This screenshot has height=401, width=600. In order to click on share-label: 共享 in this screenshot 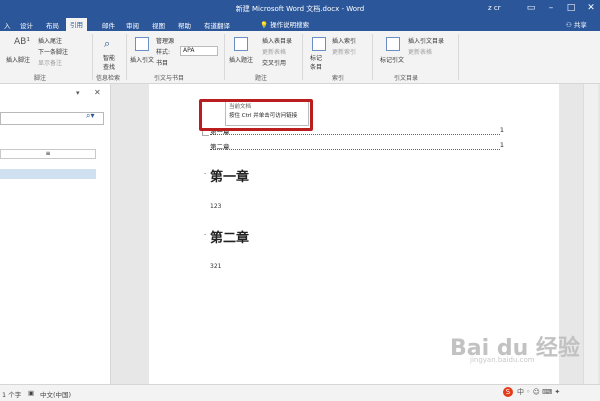, I will do `click(580, 25)`.